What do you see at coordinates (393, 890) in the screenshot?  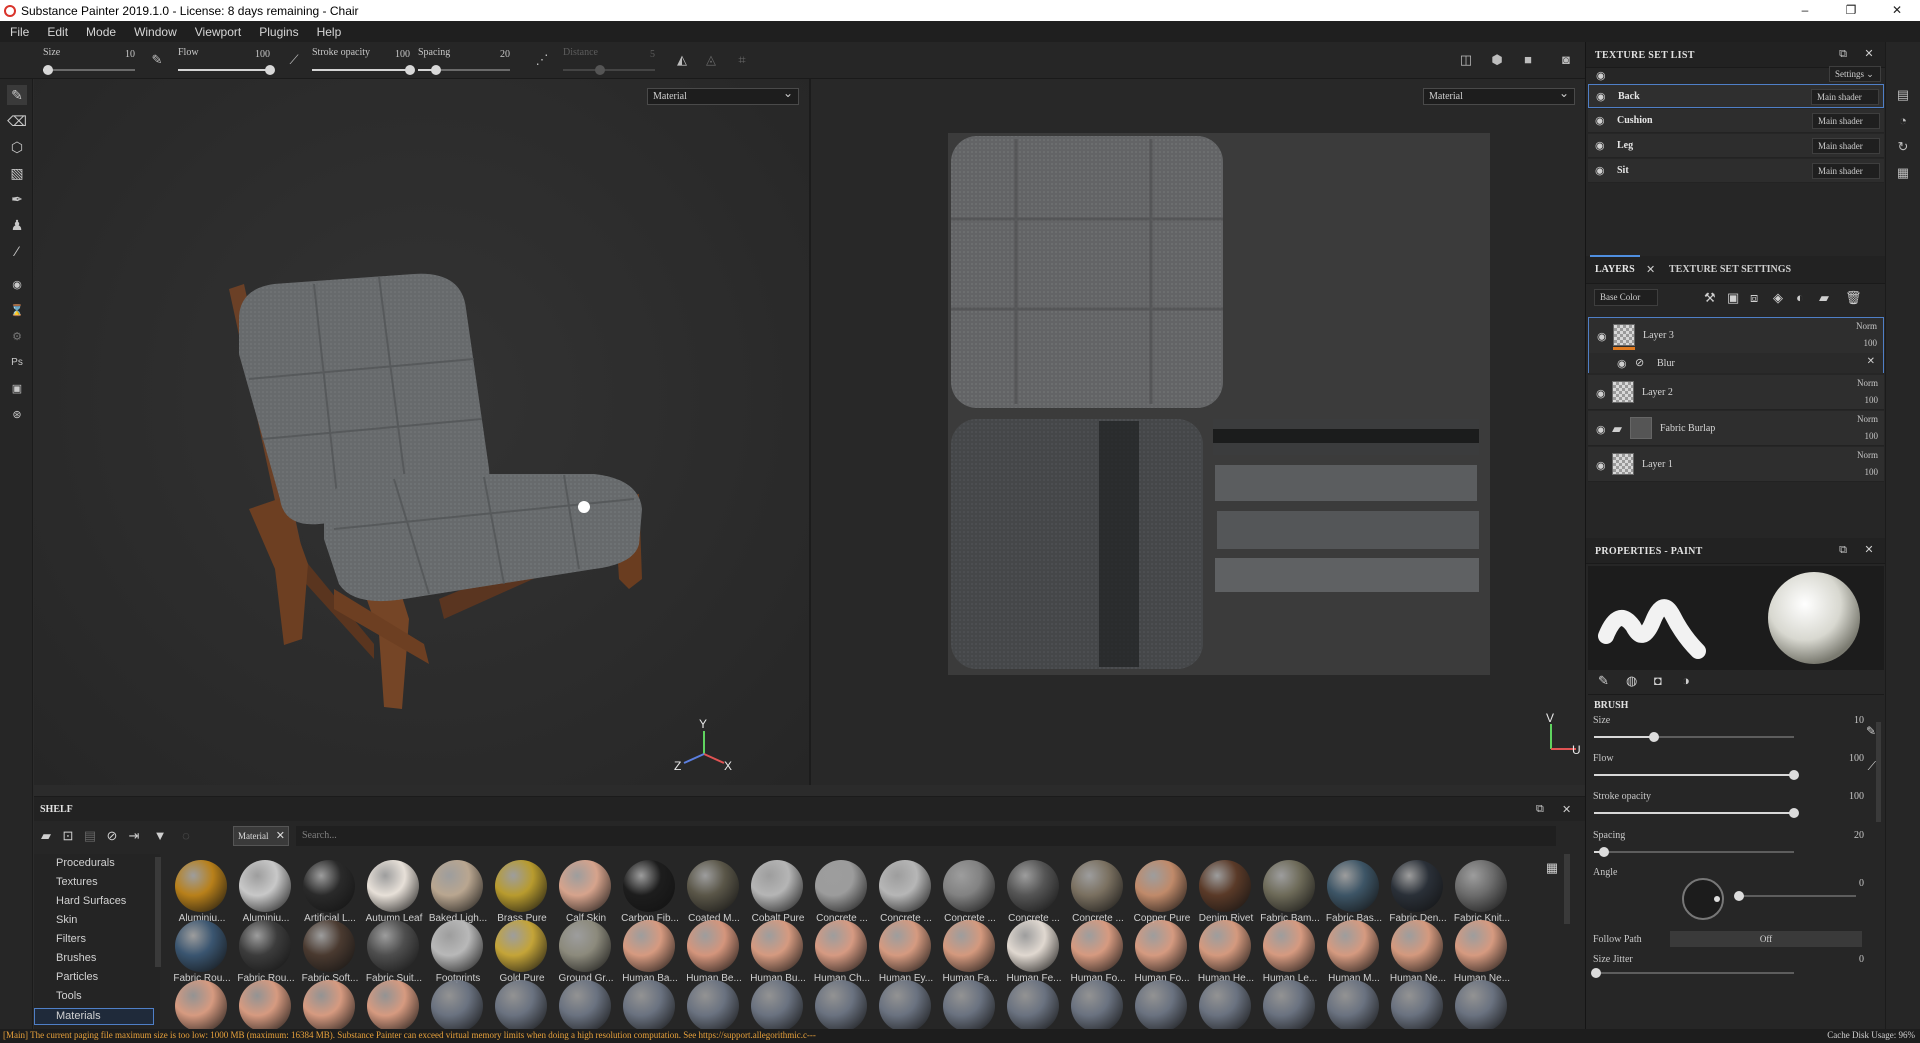 I see `material-thumbnail: Autumn Leaf` at bounding box center [393, 890].